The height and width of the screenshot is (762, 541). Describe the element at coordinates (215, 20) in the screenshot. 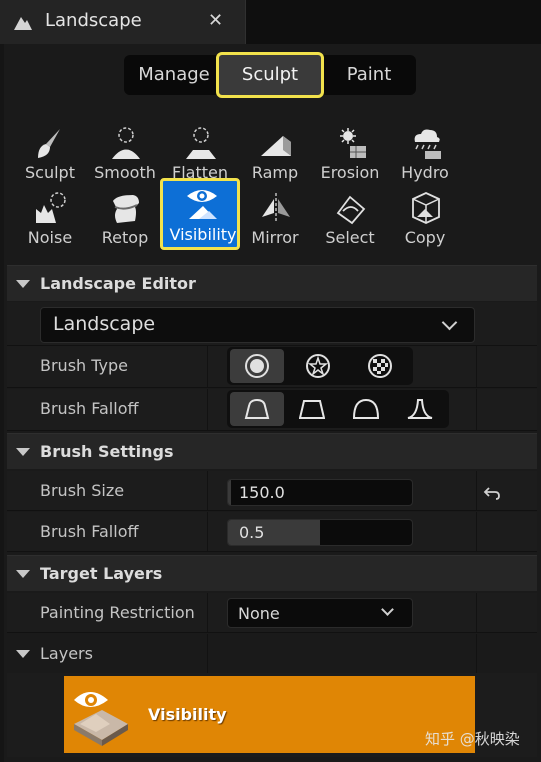

I see `close-icon: ✕` at that location.